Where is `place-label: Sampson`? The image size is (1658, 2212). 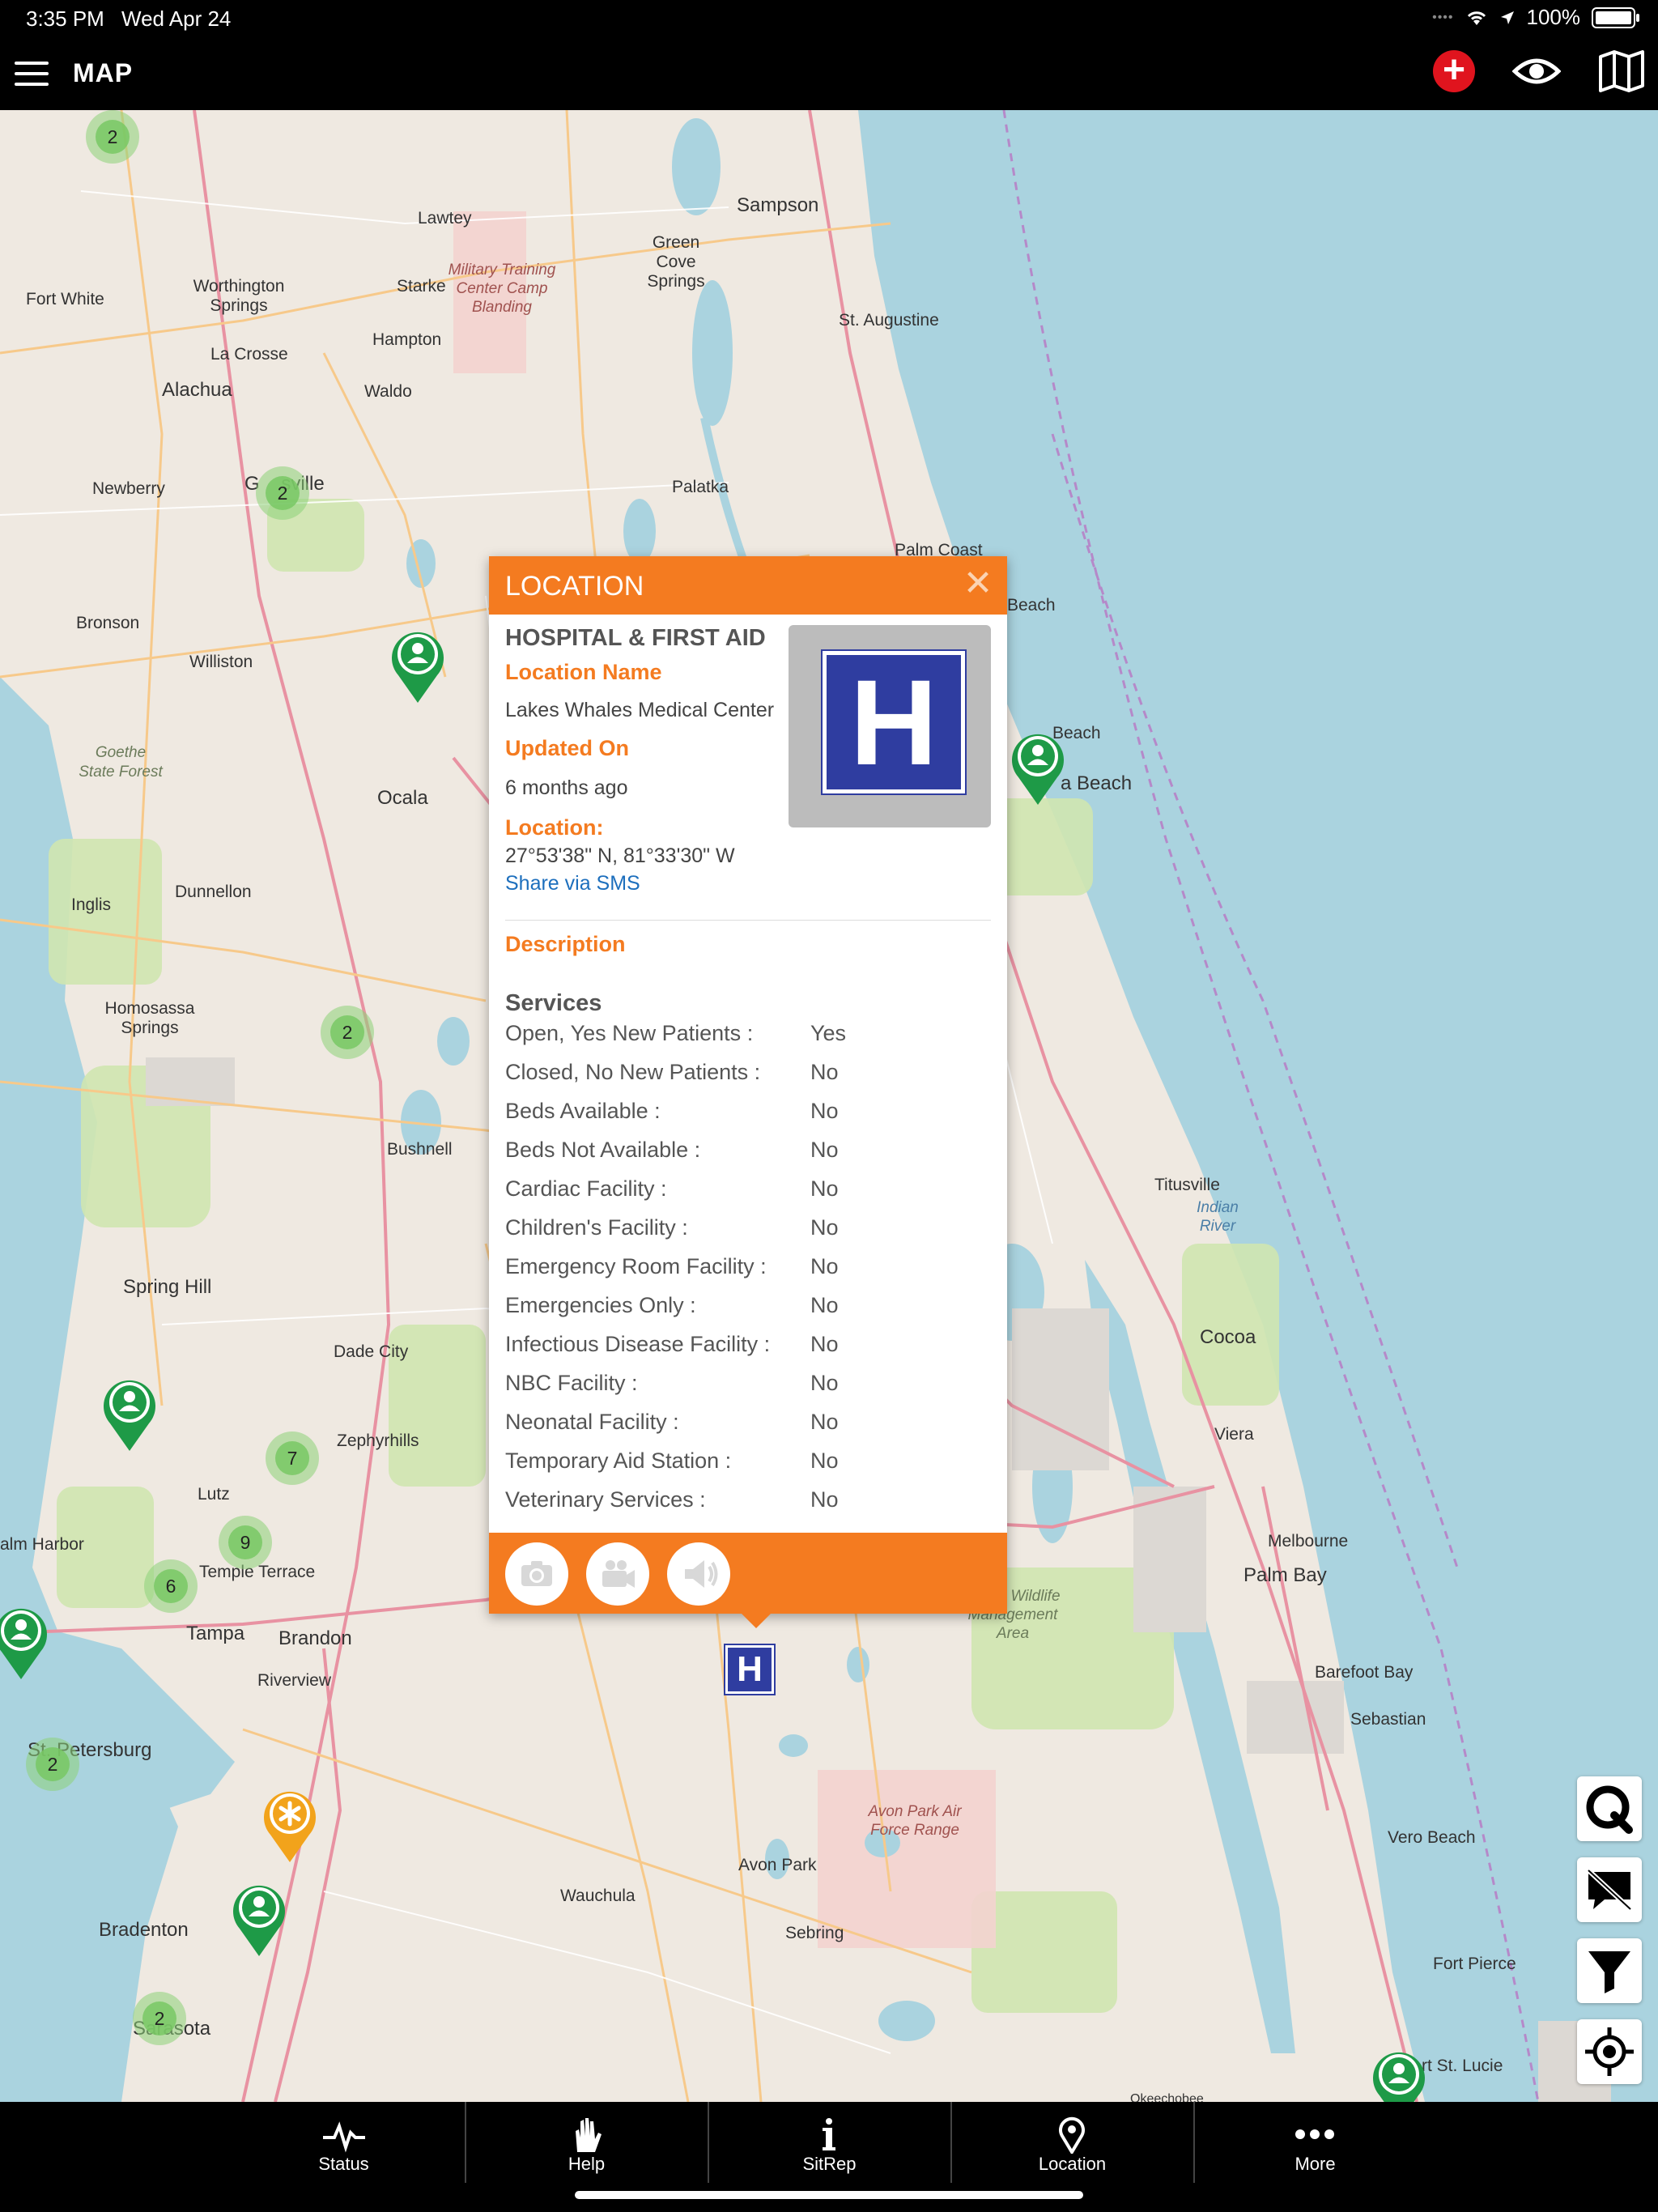 place-label: Sampson is located at coordinates (778, 205).